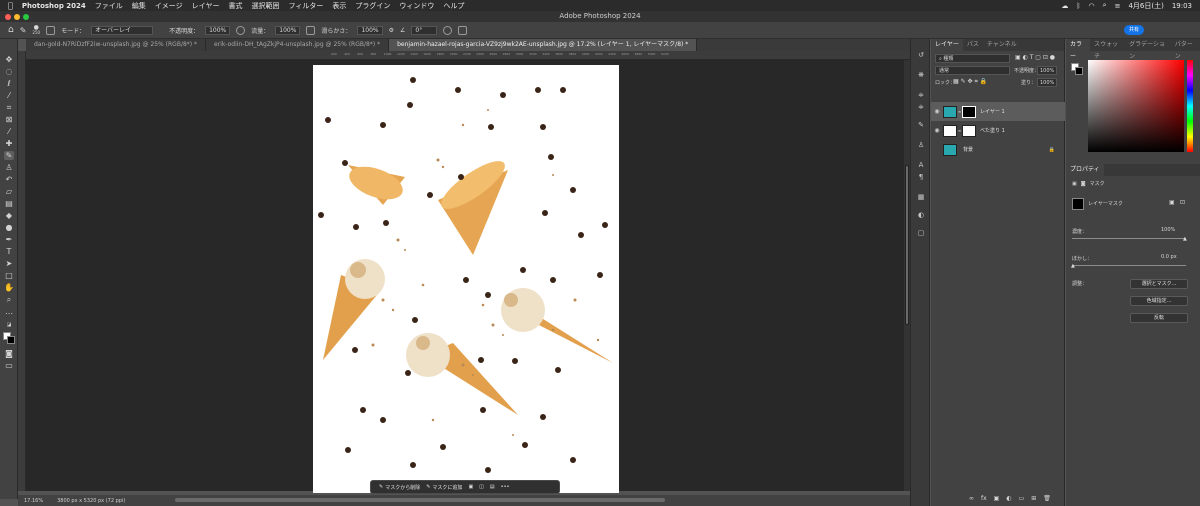 The width and height of the screenshot is (1200, 506). I want to click on menu-edit: 編集, so click(139, 6).